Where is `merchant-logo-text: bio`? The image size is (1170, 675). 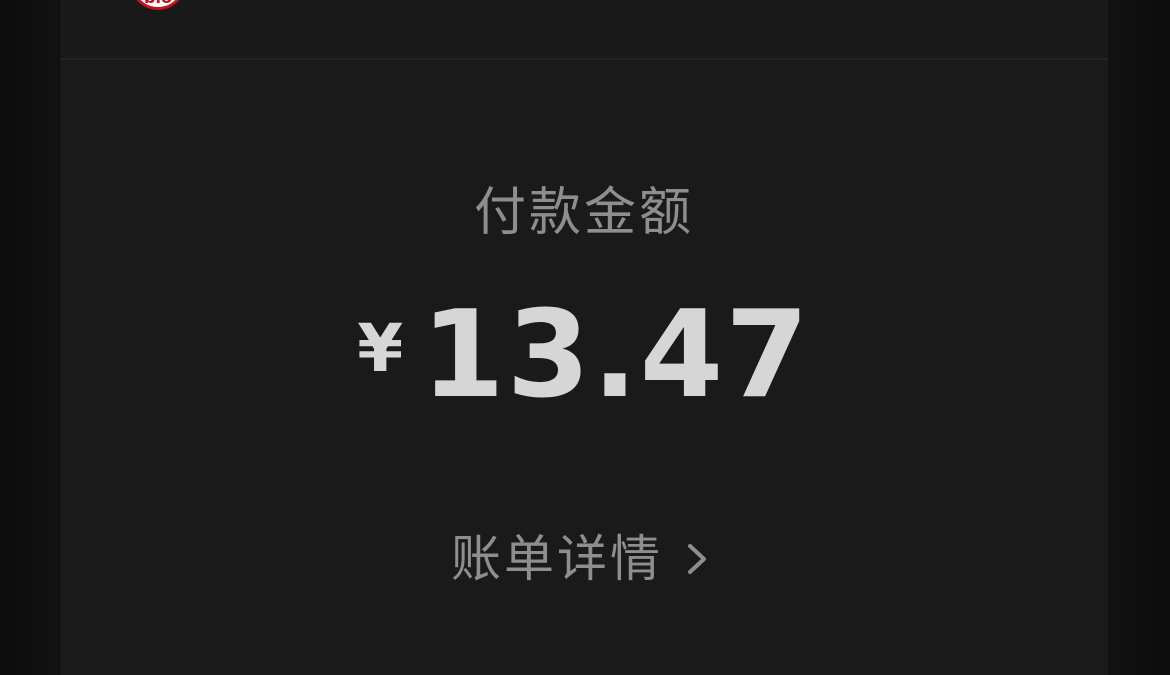
merchant-logo-text: bio is located at coordinates (158, 3).